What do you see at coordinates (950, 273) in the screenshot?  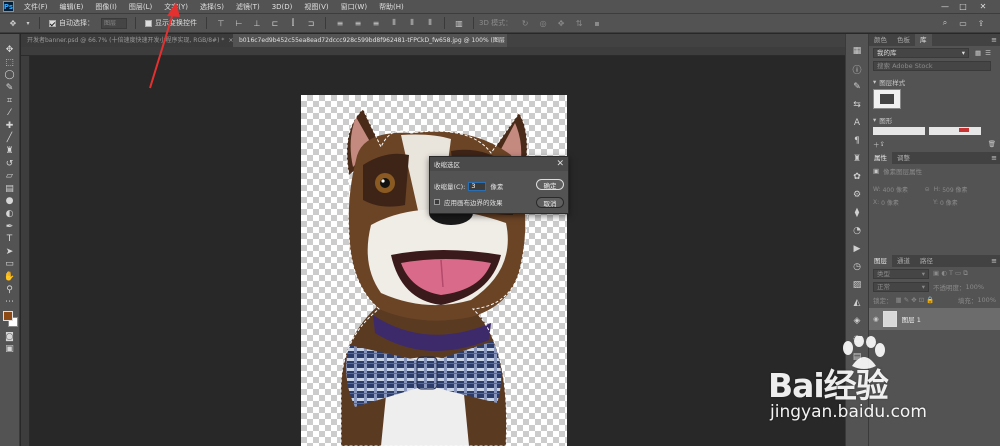 I see `filter-icons: ▣ ◐ T ▭ ⧉` at bounding box center [950, 273].